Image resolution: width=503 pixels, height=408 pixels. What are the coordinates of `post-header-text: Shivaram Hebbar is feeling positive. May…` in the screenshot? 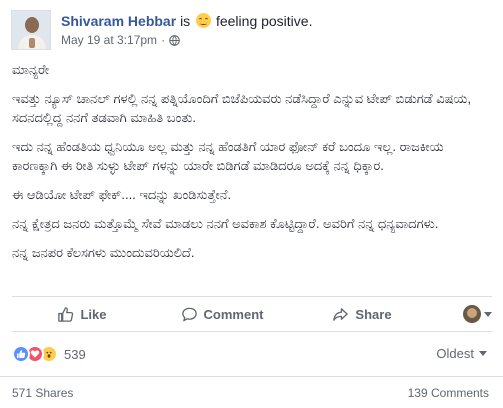 It's located at (276, 29).